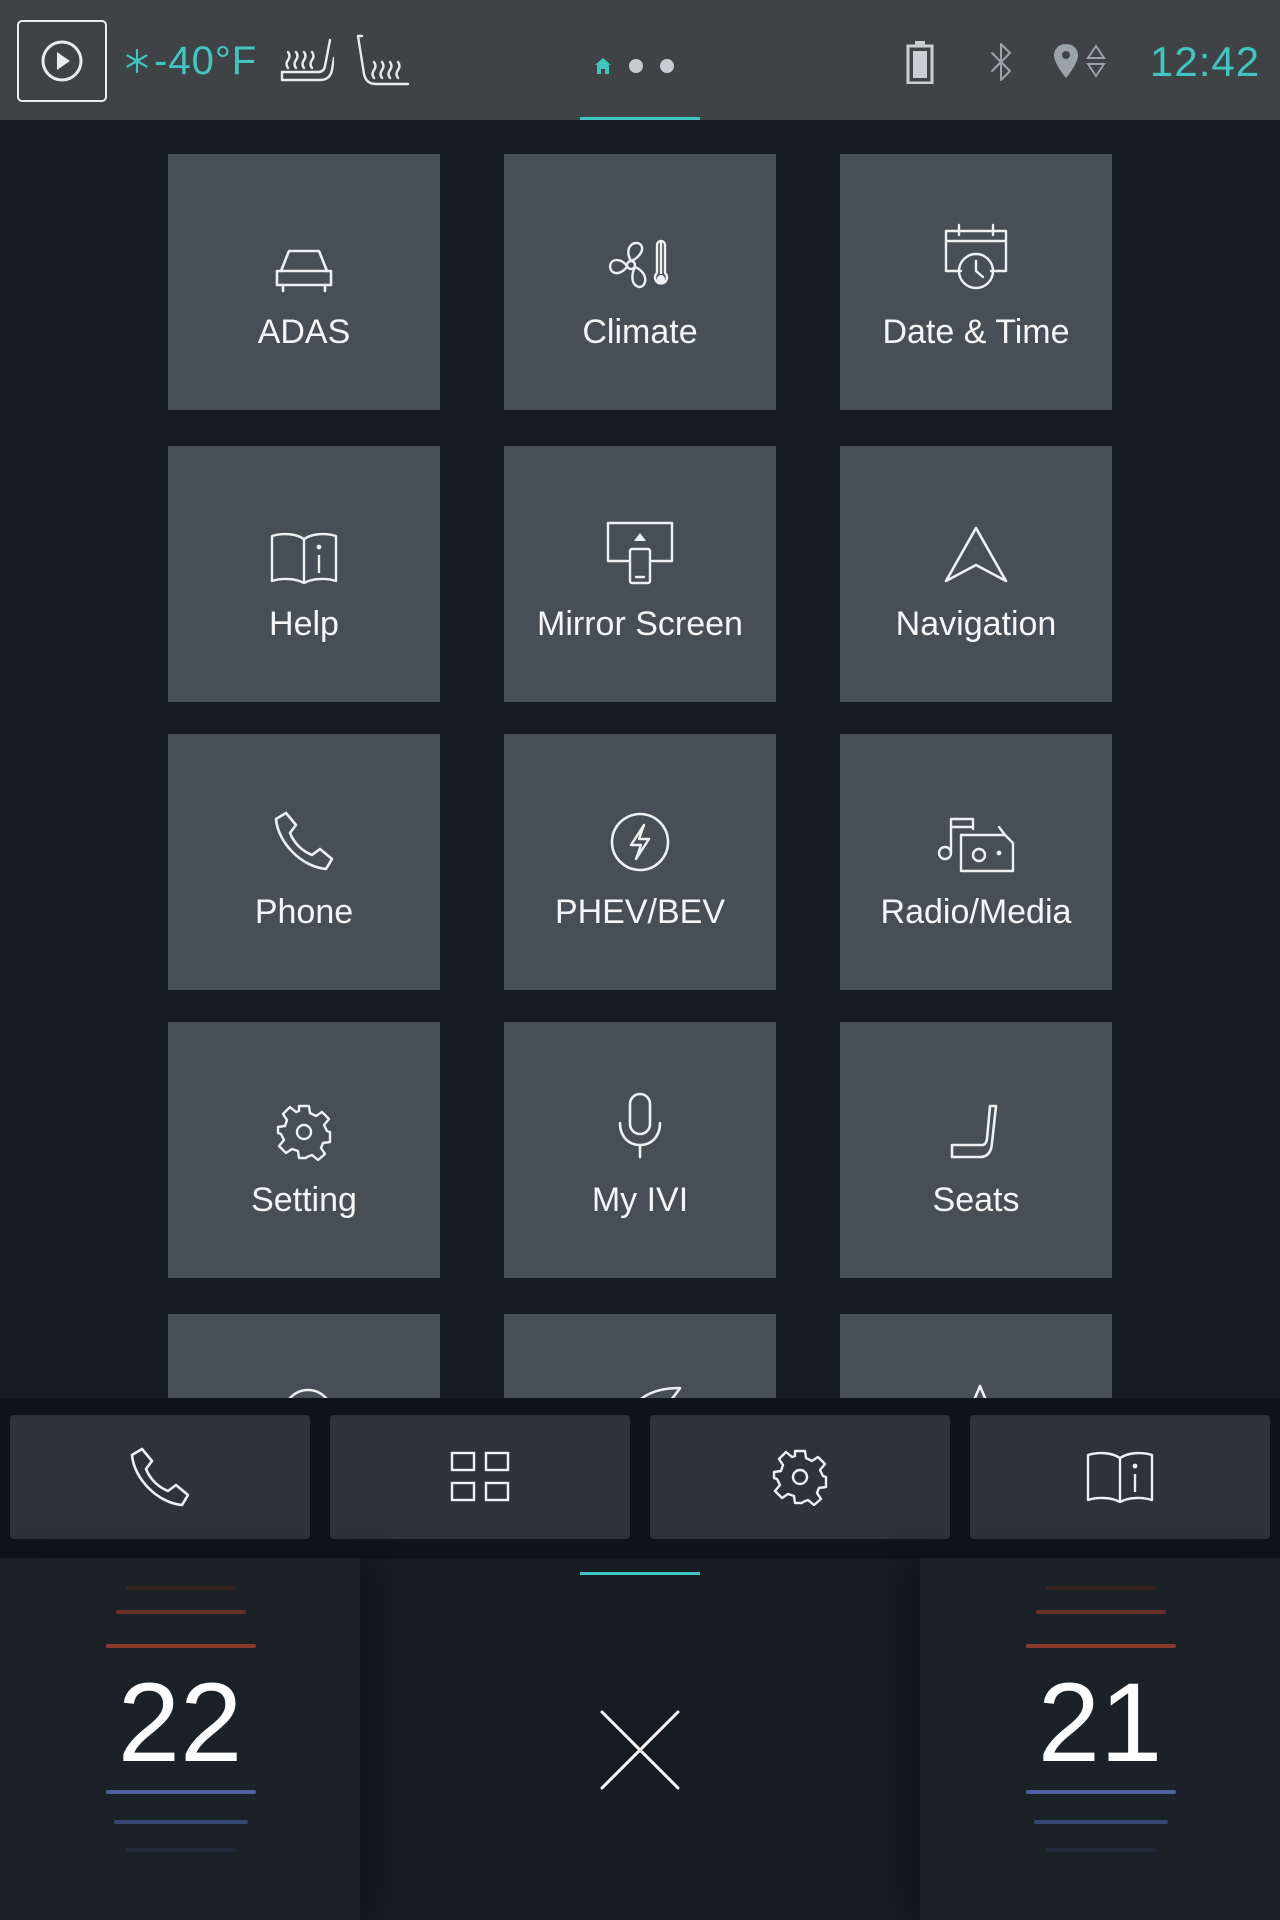  What do you see at coordinates (640, 552) in the screenshot?
I see `mirror-screen-icon` at bounding box center [640, 552].